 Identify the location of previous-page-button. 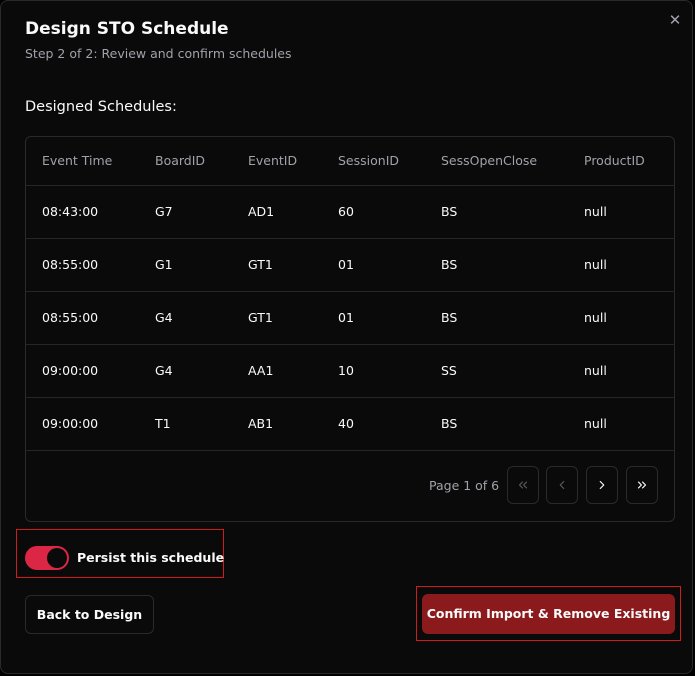
(562, 485).